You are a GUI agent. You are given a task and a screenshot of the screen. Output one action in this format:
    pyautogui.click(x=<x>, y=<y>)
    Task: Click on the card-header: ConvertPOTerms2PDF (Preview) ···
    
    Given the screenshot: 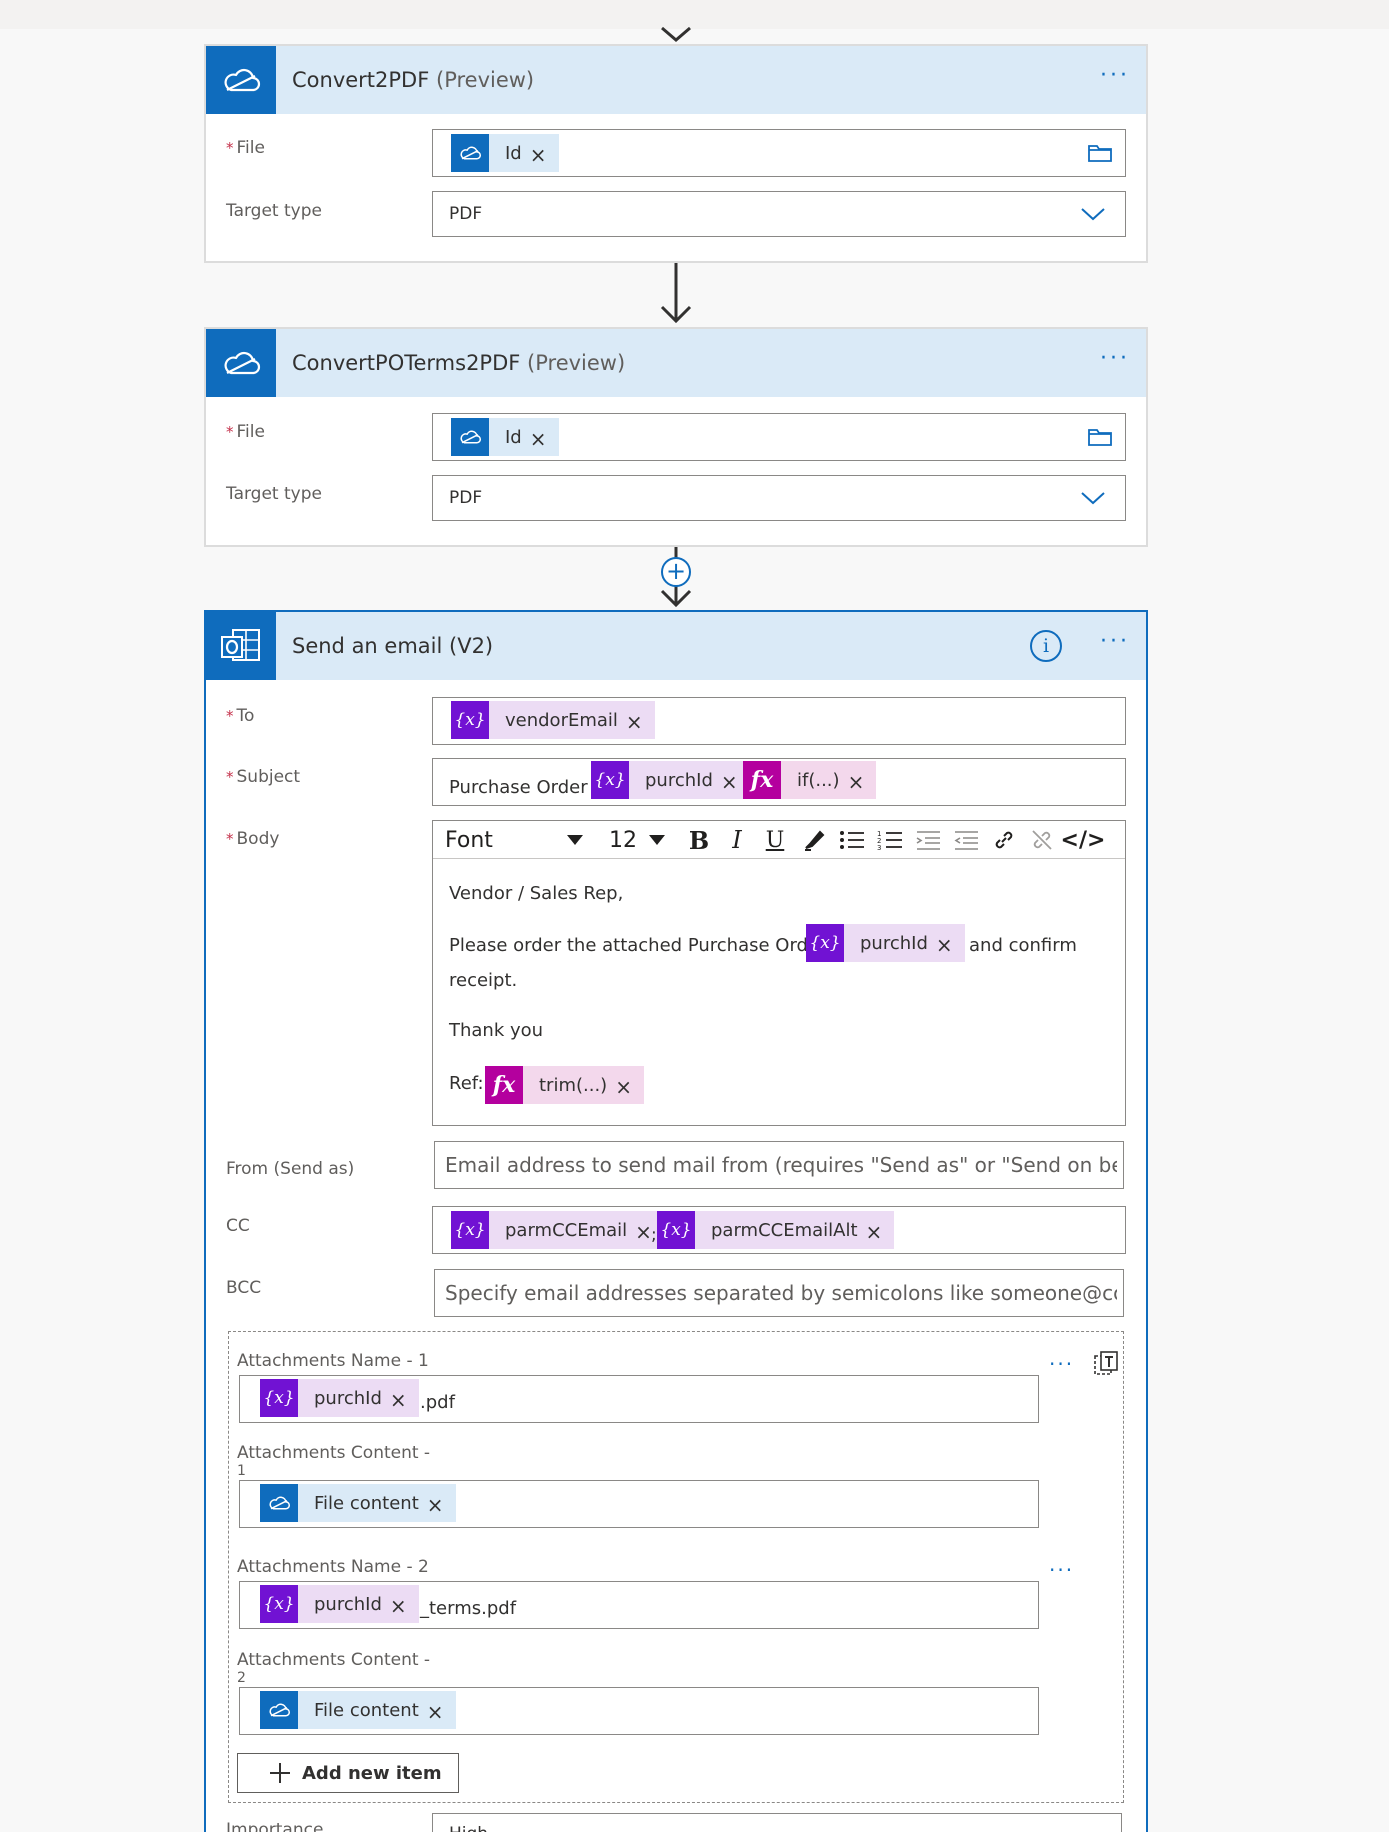 What is the action you would take?
    pyautogui.click(x=676, y=363)
    